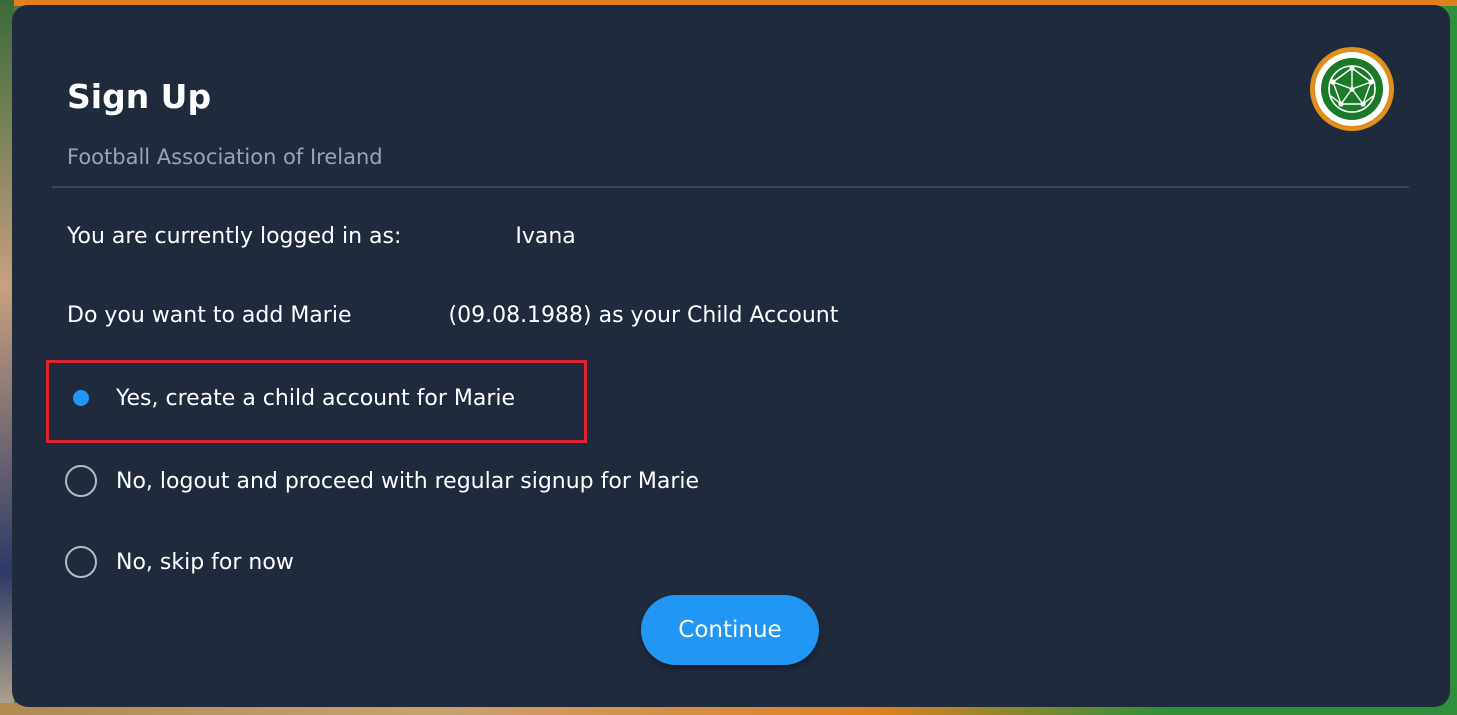 This screenshot has height=715, width=1457. I want to click on option-label: No, skip for now, so click(205, 562).